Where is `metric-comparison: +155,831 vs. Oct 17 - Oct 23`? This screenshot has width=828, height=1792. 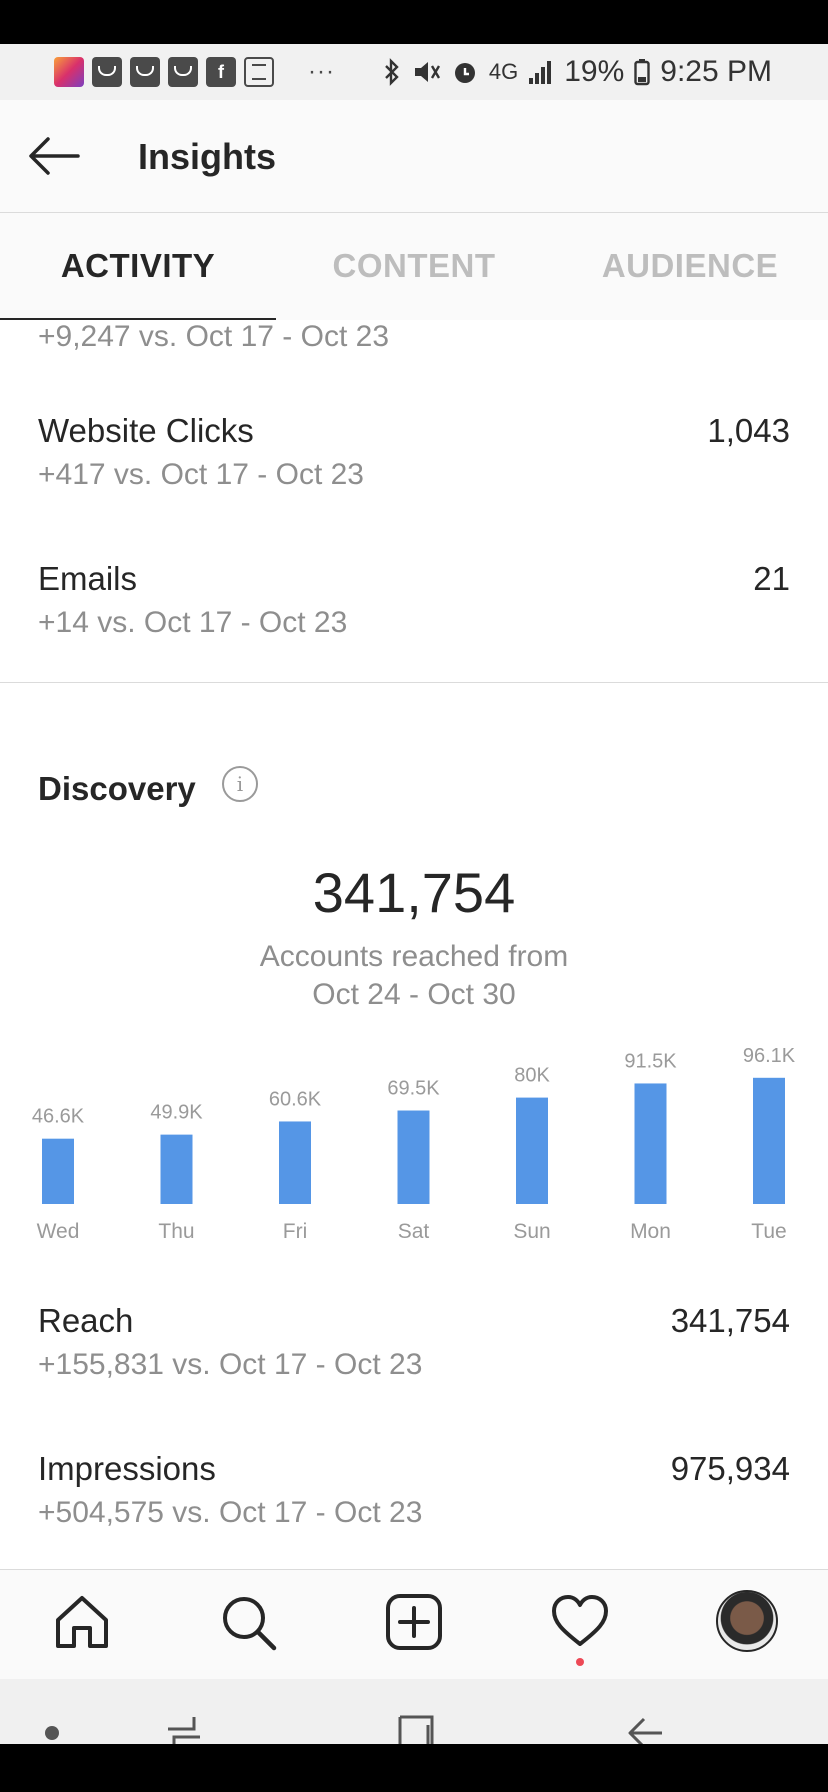 metric-comparison: +155,831 vs. Oct 17 - Oct 23 is located at coordinates (230, 1364).